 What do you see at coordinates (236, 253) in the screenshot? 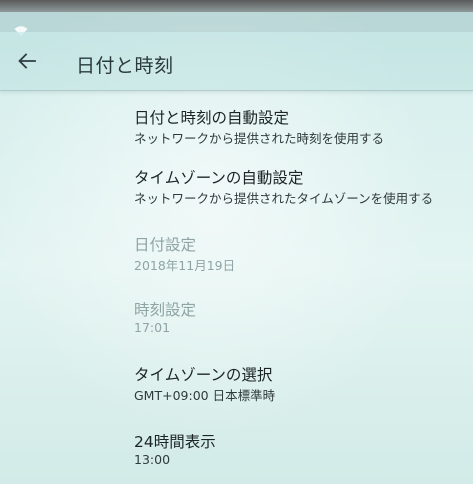
I see `setting-set-date: 日付設定 2018年11月19日` at bounding box center [236, 253].